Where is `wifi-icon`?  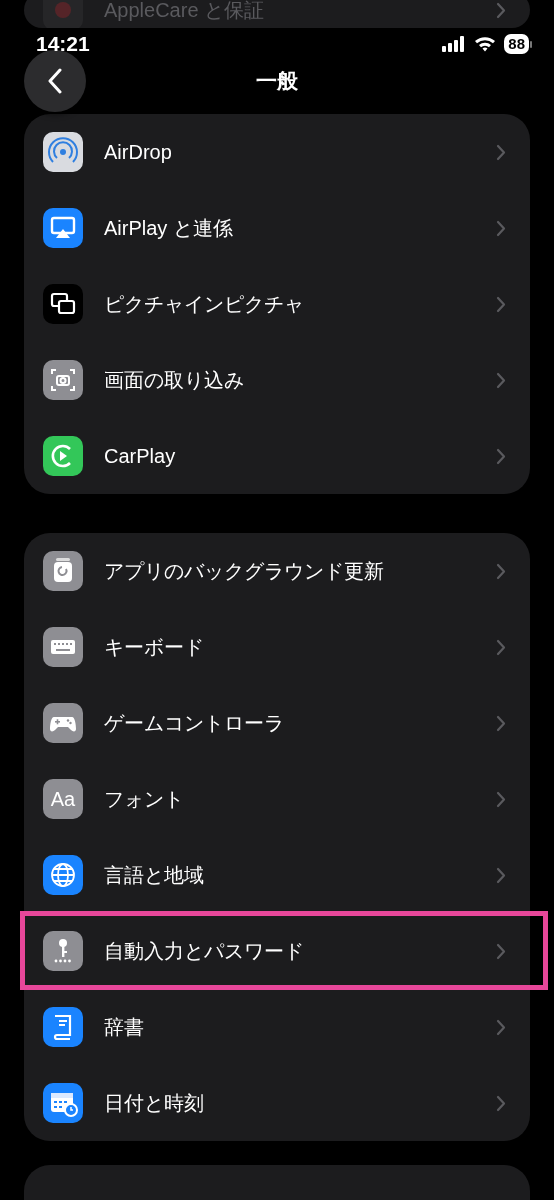 wifi-icon is located at coordinates (485, 44).